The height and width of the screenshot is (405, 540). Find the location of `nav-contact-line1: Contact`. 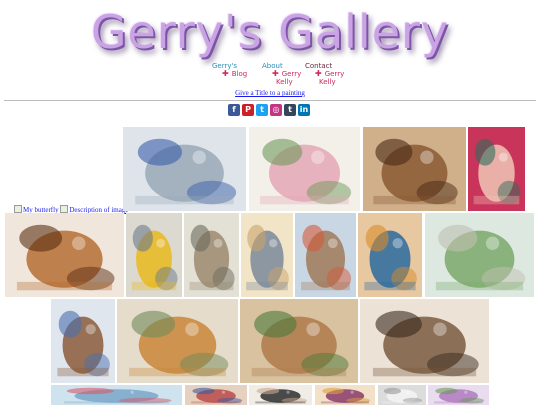

nav-contact-line1: Contact is located at coordinates (319, 66).